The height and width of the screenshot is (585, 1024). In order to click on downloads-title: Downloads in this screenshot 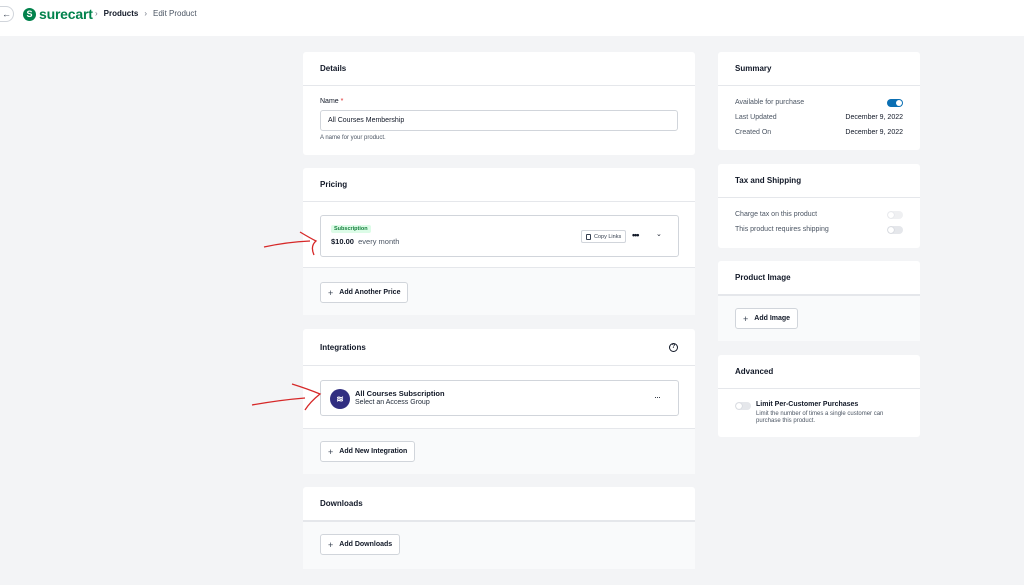, I will do `click(499, 504)`.